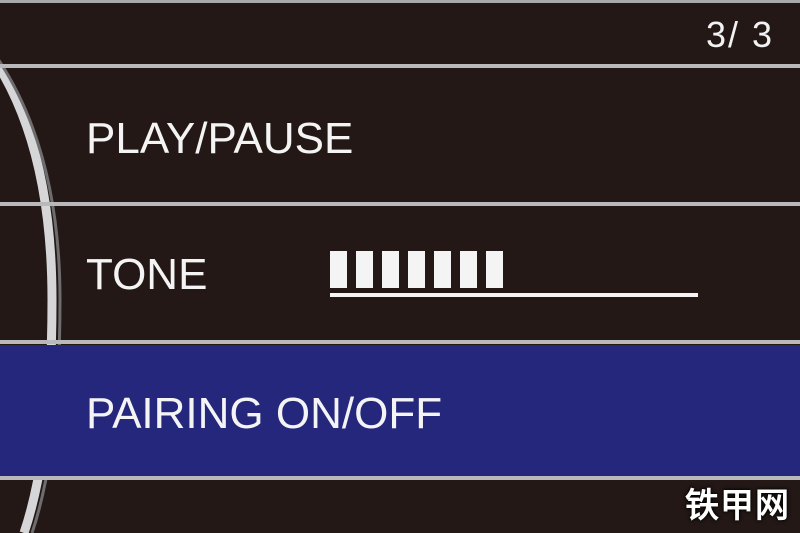 The image size is (800, 533). Describe the element at coordinates (264, 413) in the screenshot. I see `menu-item-label: PAIRING ON/OFF` at that location.